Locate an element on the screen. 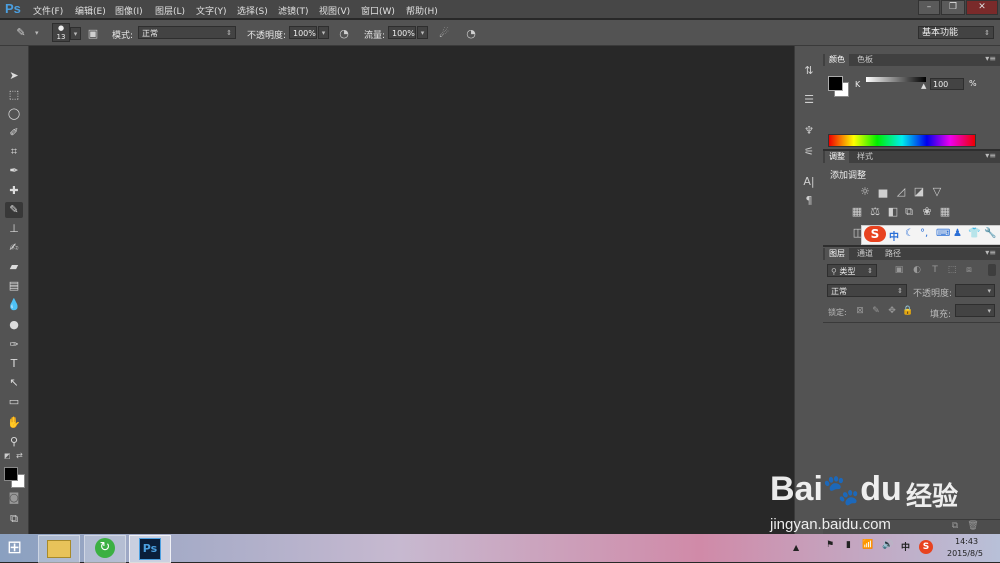 The height and width of the screenshot is (563, 1000). browser-taskbar-button: ↻ is located at coordinates (105, 549).